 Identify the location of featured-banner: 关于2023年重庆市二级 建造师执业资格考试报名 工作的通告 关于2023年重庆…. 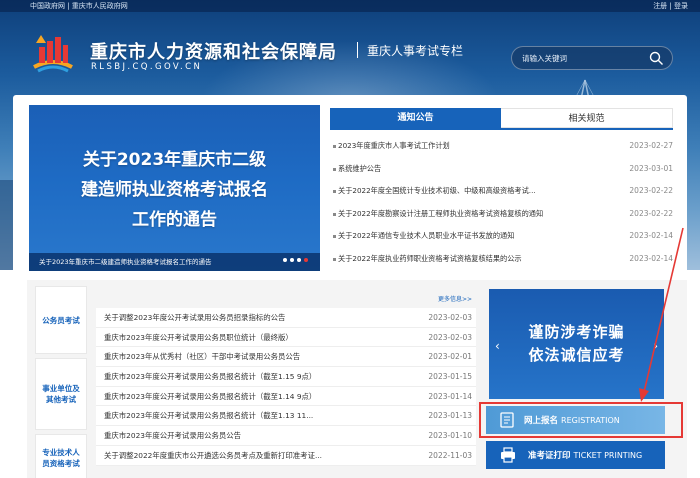
(174, 188).